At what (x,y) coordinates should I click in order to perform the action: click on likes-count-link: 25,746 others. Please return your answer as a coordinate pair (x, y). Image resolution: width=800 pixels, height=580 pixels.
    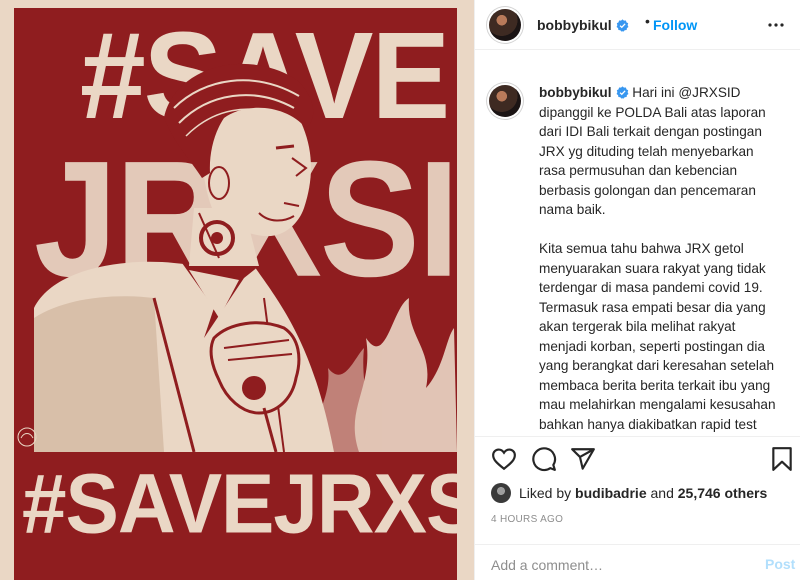
    Looking at the image, I should click on (723, 493).